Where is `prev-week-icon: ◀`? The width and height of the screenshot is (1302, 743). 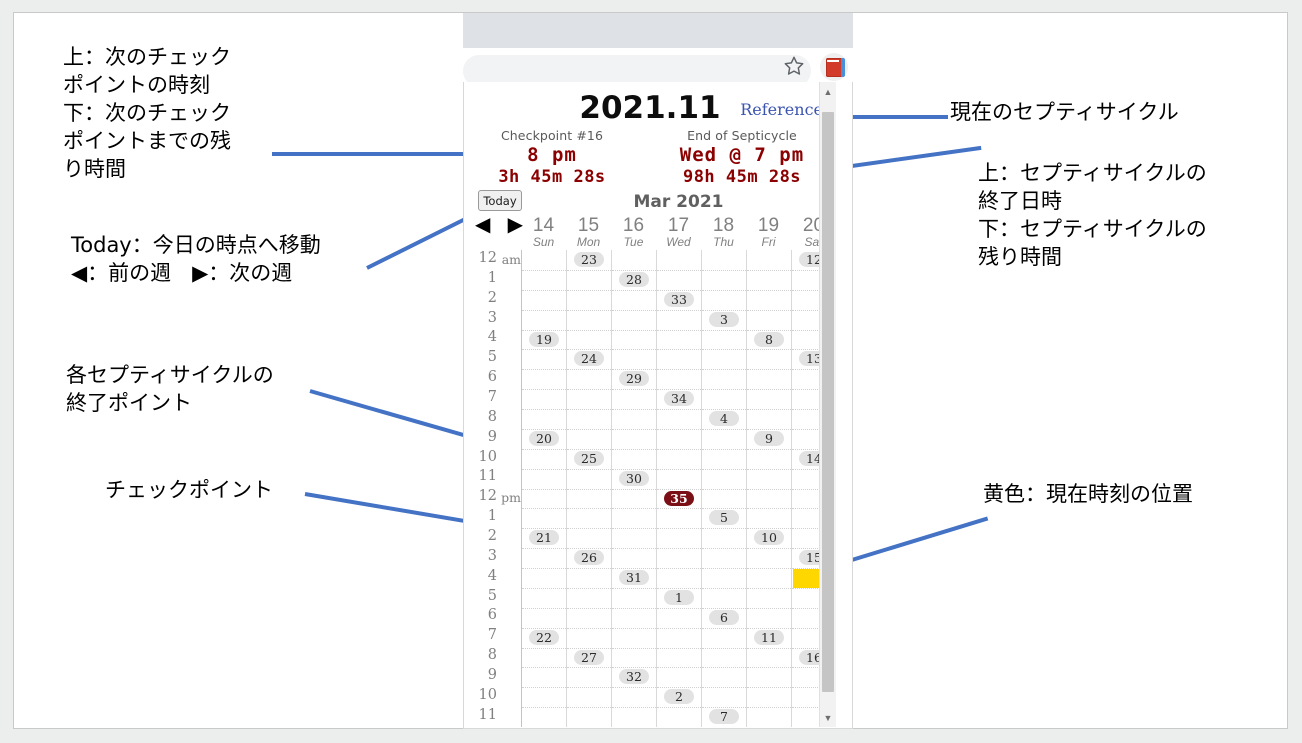 prev-week-icon: ◀ is located at coordinates (482, 225).